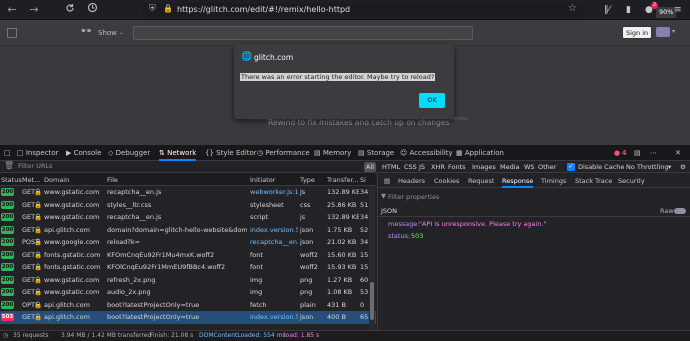  I want to click on ok-button: OK, so click(432, 100).